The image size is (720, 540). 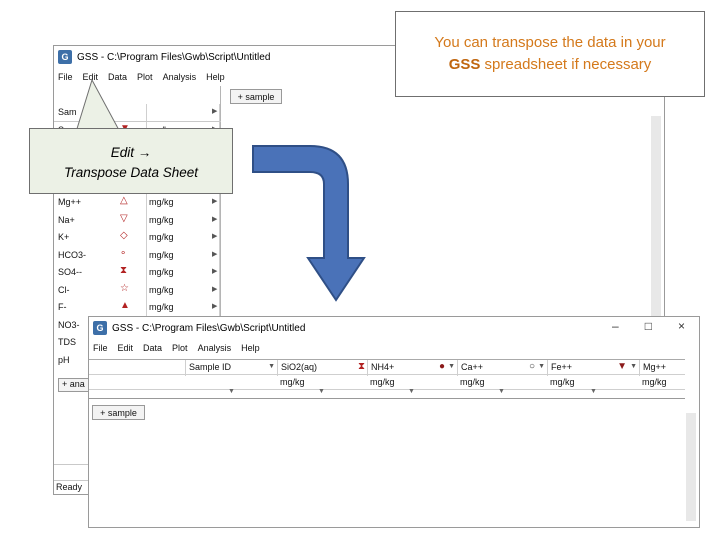 I want to click on marker-symbol-icon: ●, so click(x=442, y=366).